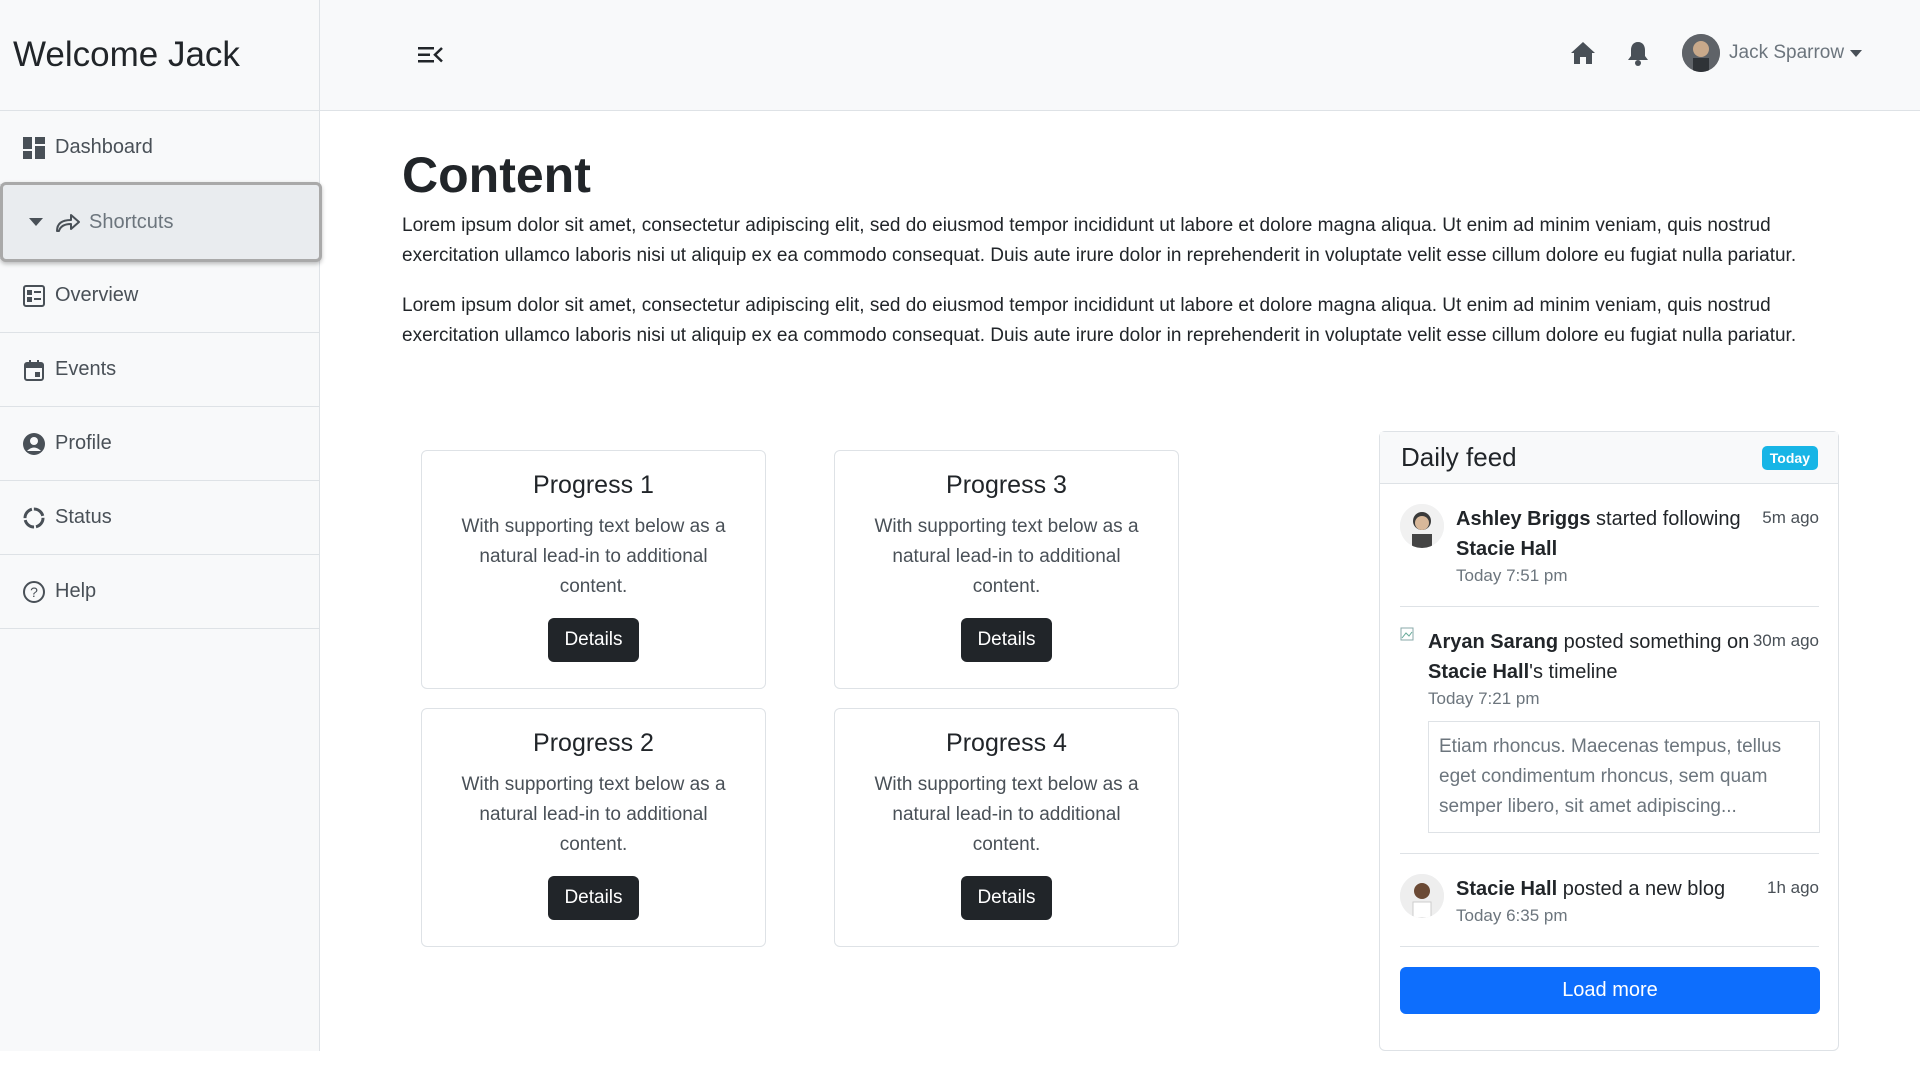  Describe the element at coordinates (1120, 55) in the screenshot. I see `top-bar: Jack Sparrow` at that location.